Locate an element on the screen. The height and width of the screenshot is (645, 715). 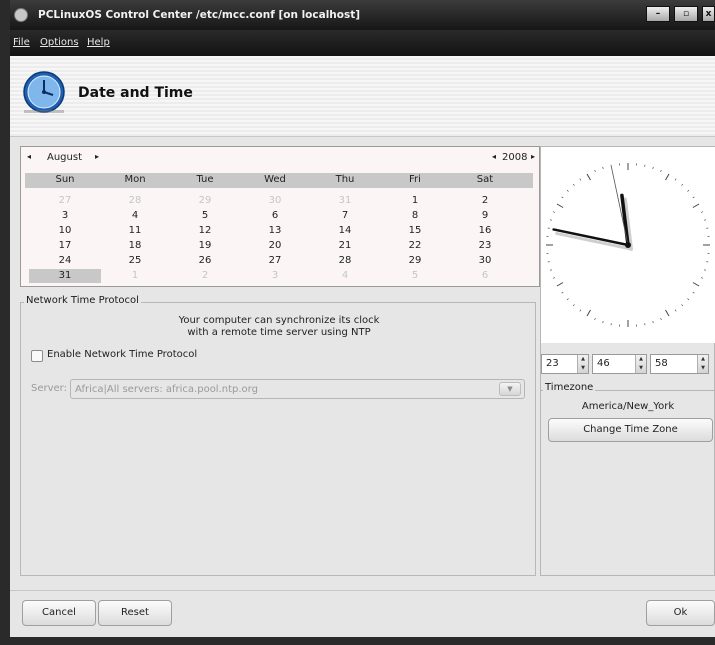
enable-ntp-checkbox is located at coordinates (37, 356).